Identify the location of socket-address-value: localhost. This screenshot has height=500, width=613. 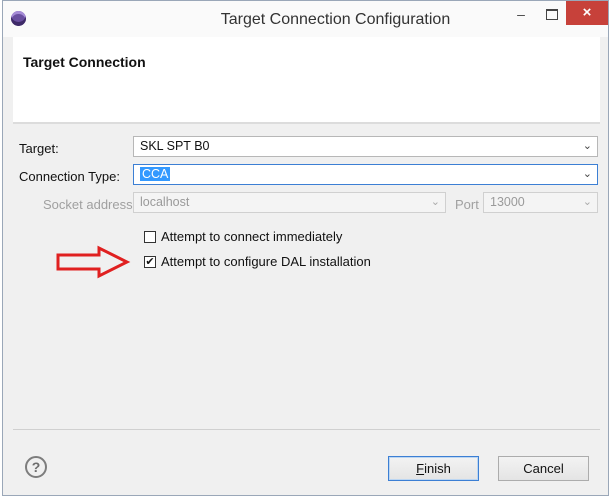
(165, 202).